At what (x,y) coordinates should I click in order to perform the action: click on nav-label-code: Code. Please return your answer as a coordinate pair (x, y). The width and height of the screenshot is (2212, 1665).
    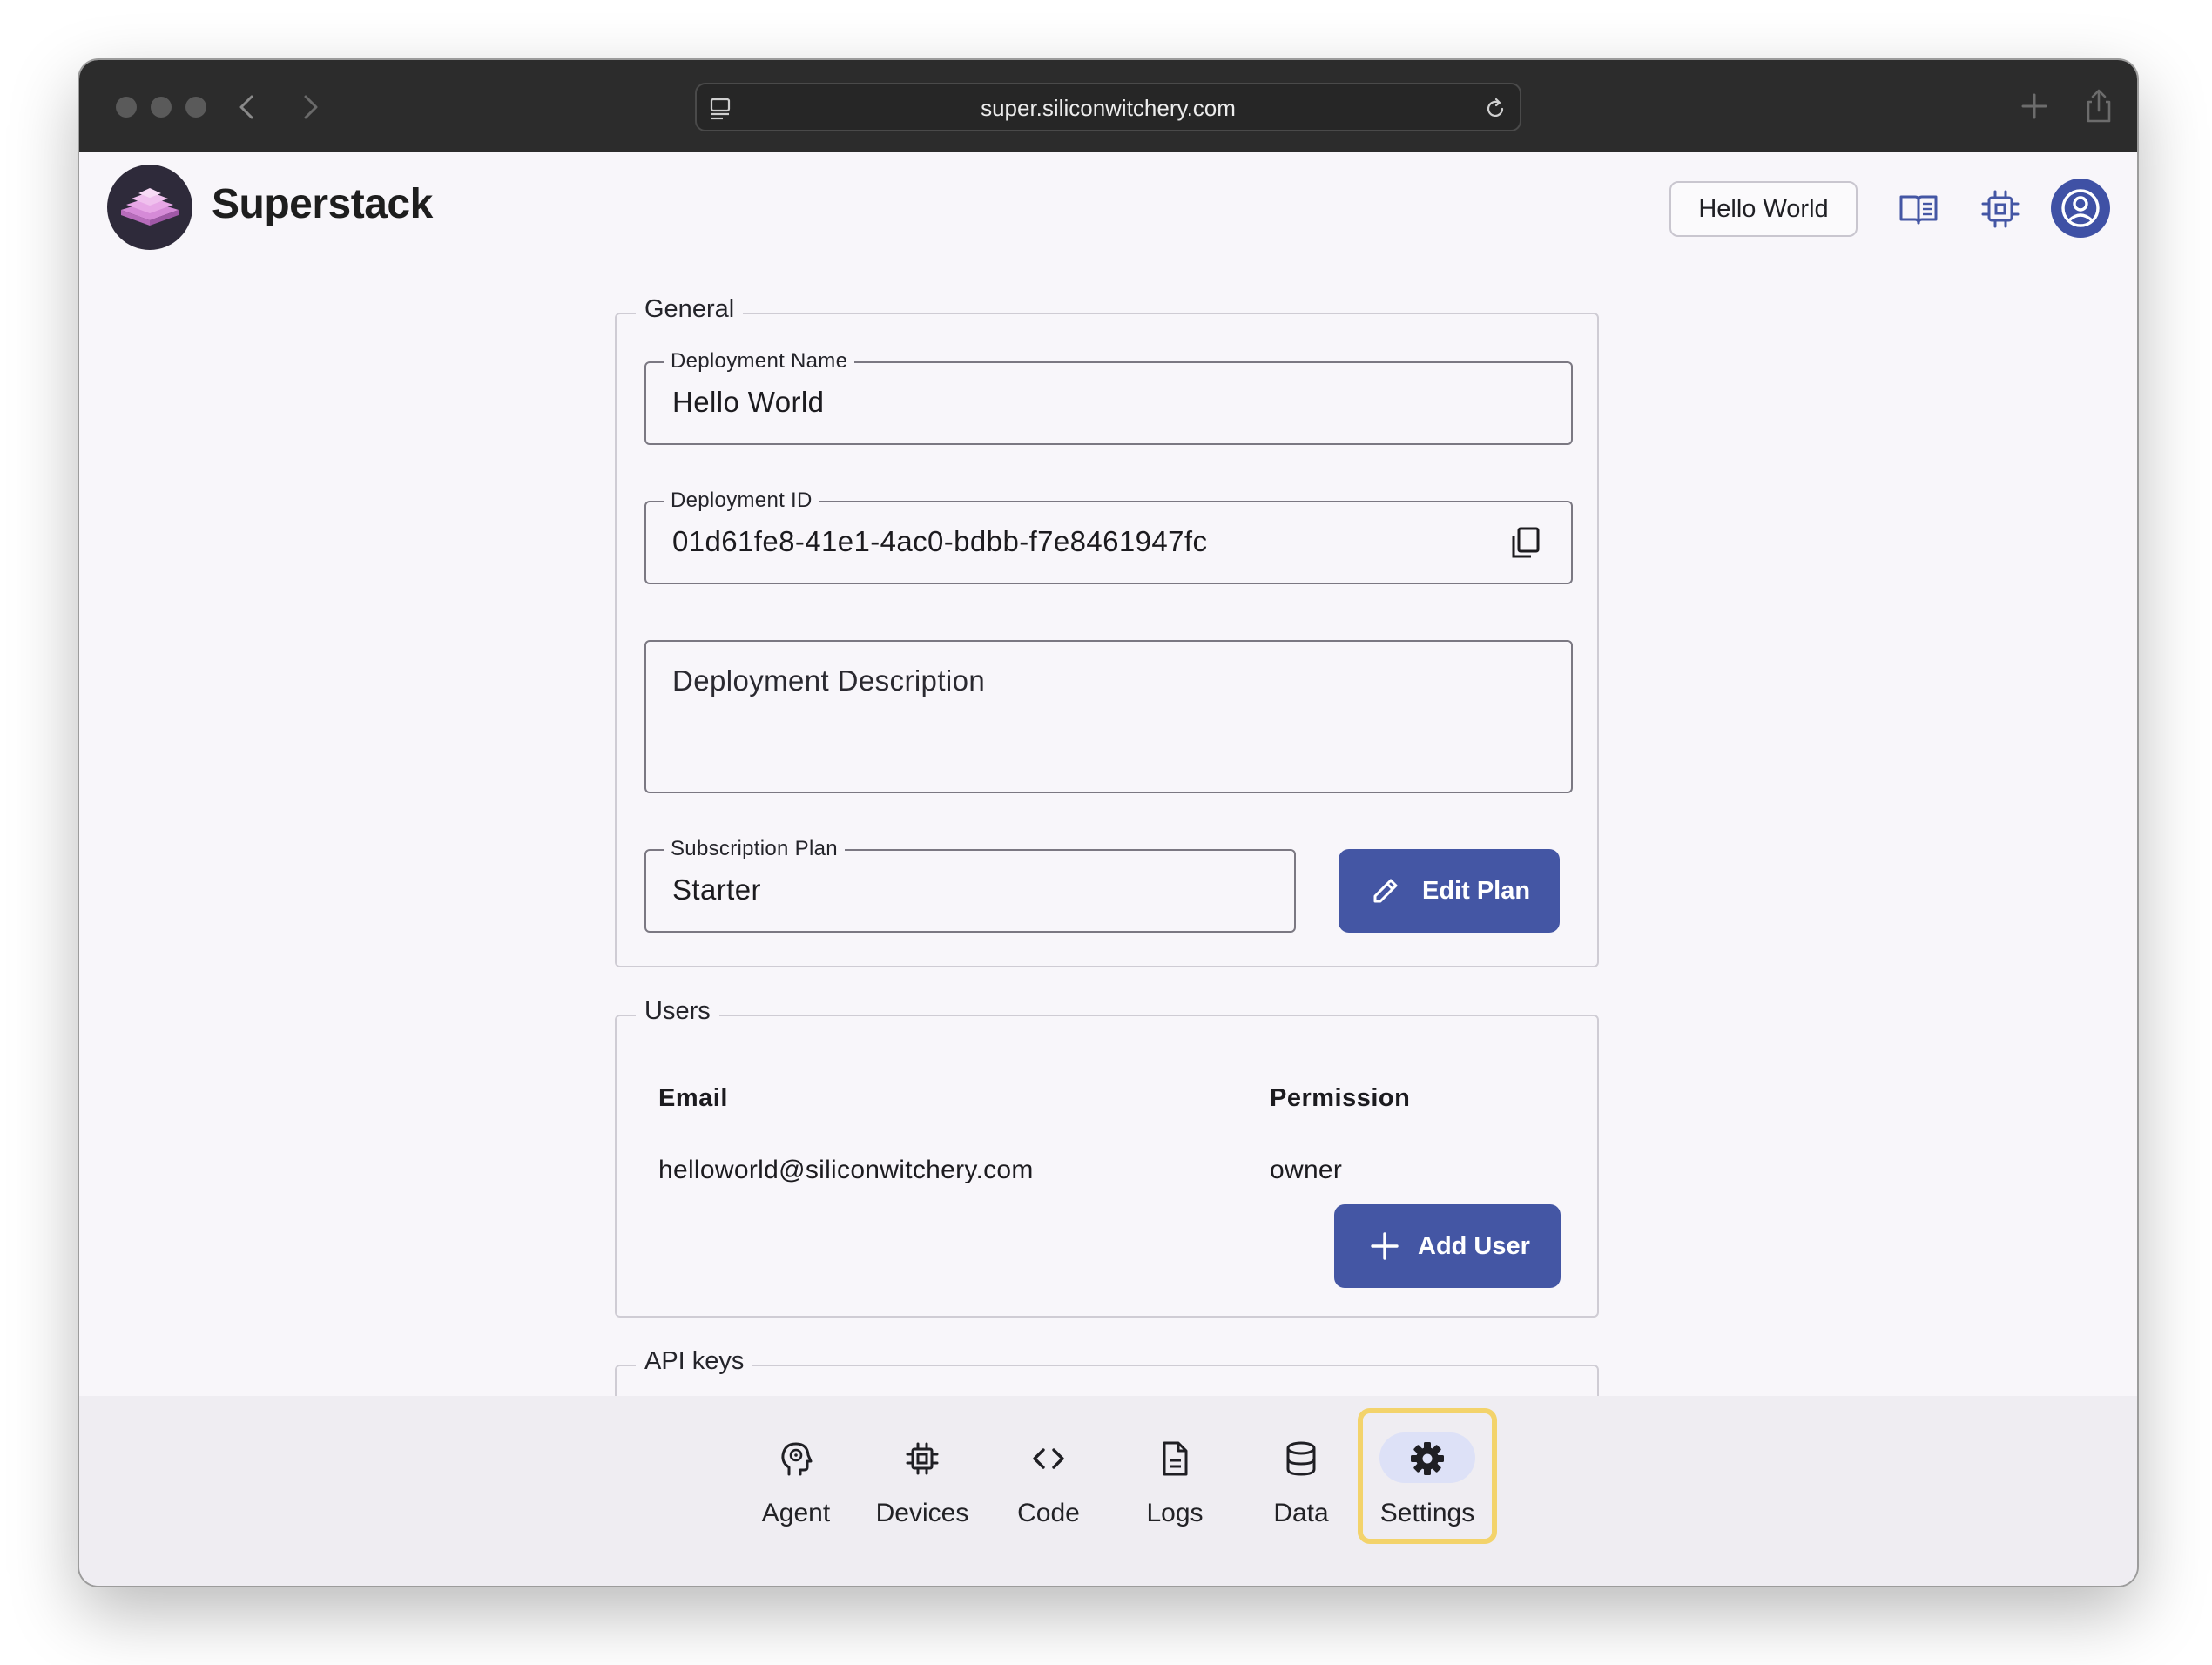
    Looking at the image, I should click on (1048, 1513).